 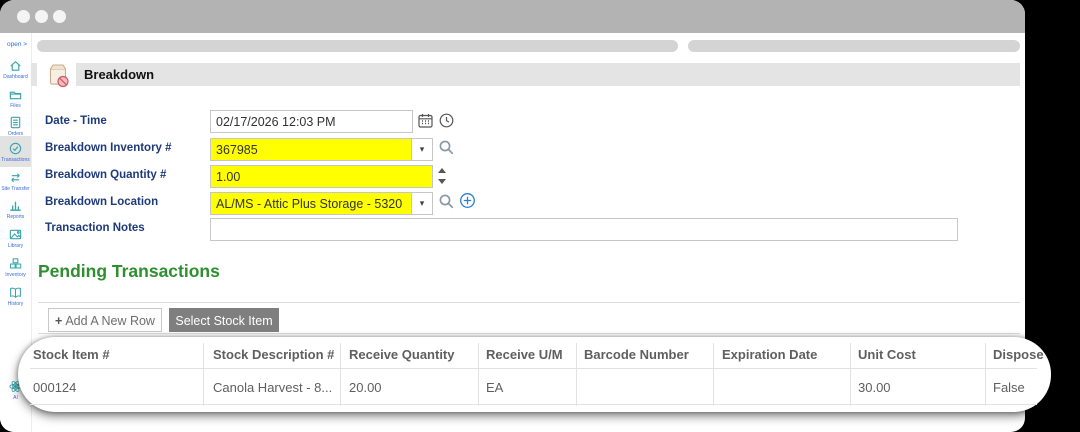 What do you see at coordinates (102, 202) in the screenshot?
I see `breakdown-location-label: Breakdown Location` at bounding box center [102, 202].